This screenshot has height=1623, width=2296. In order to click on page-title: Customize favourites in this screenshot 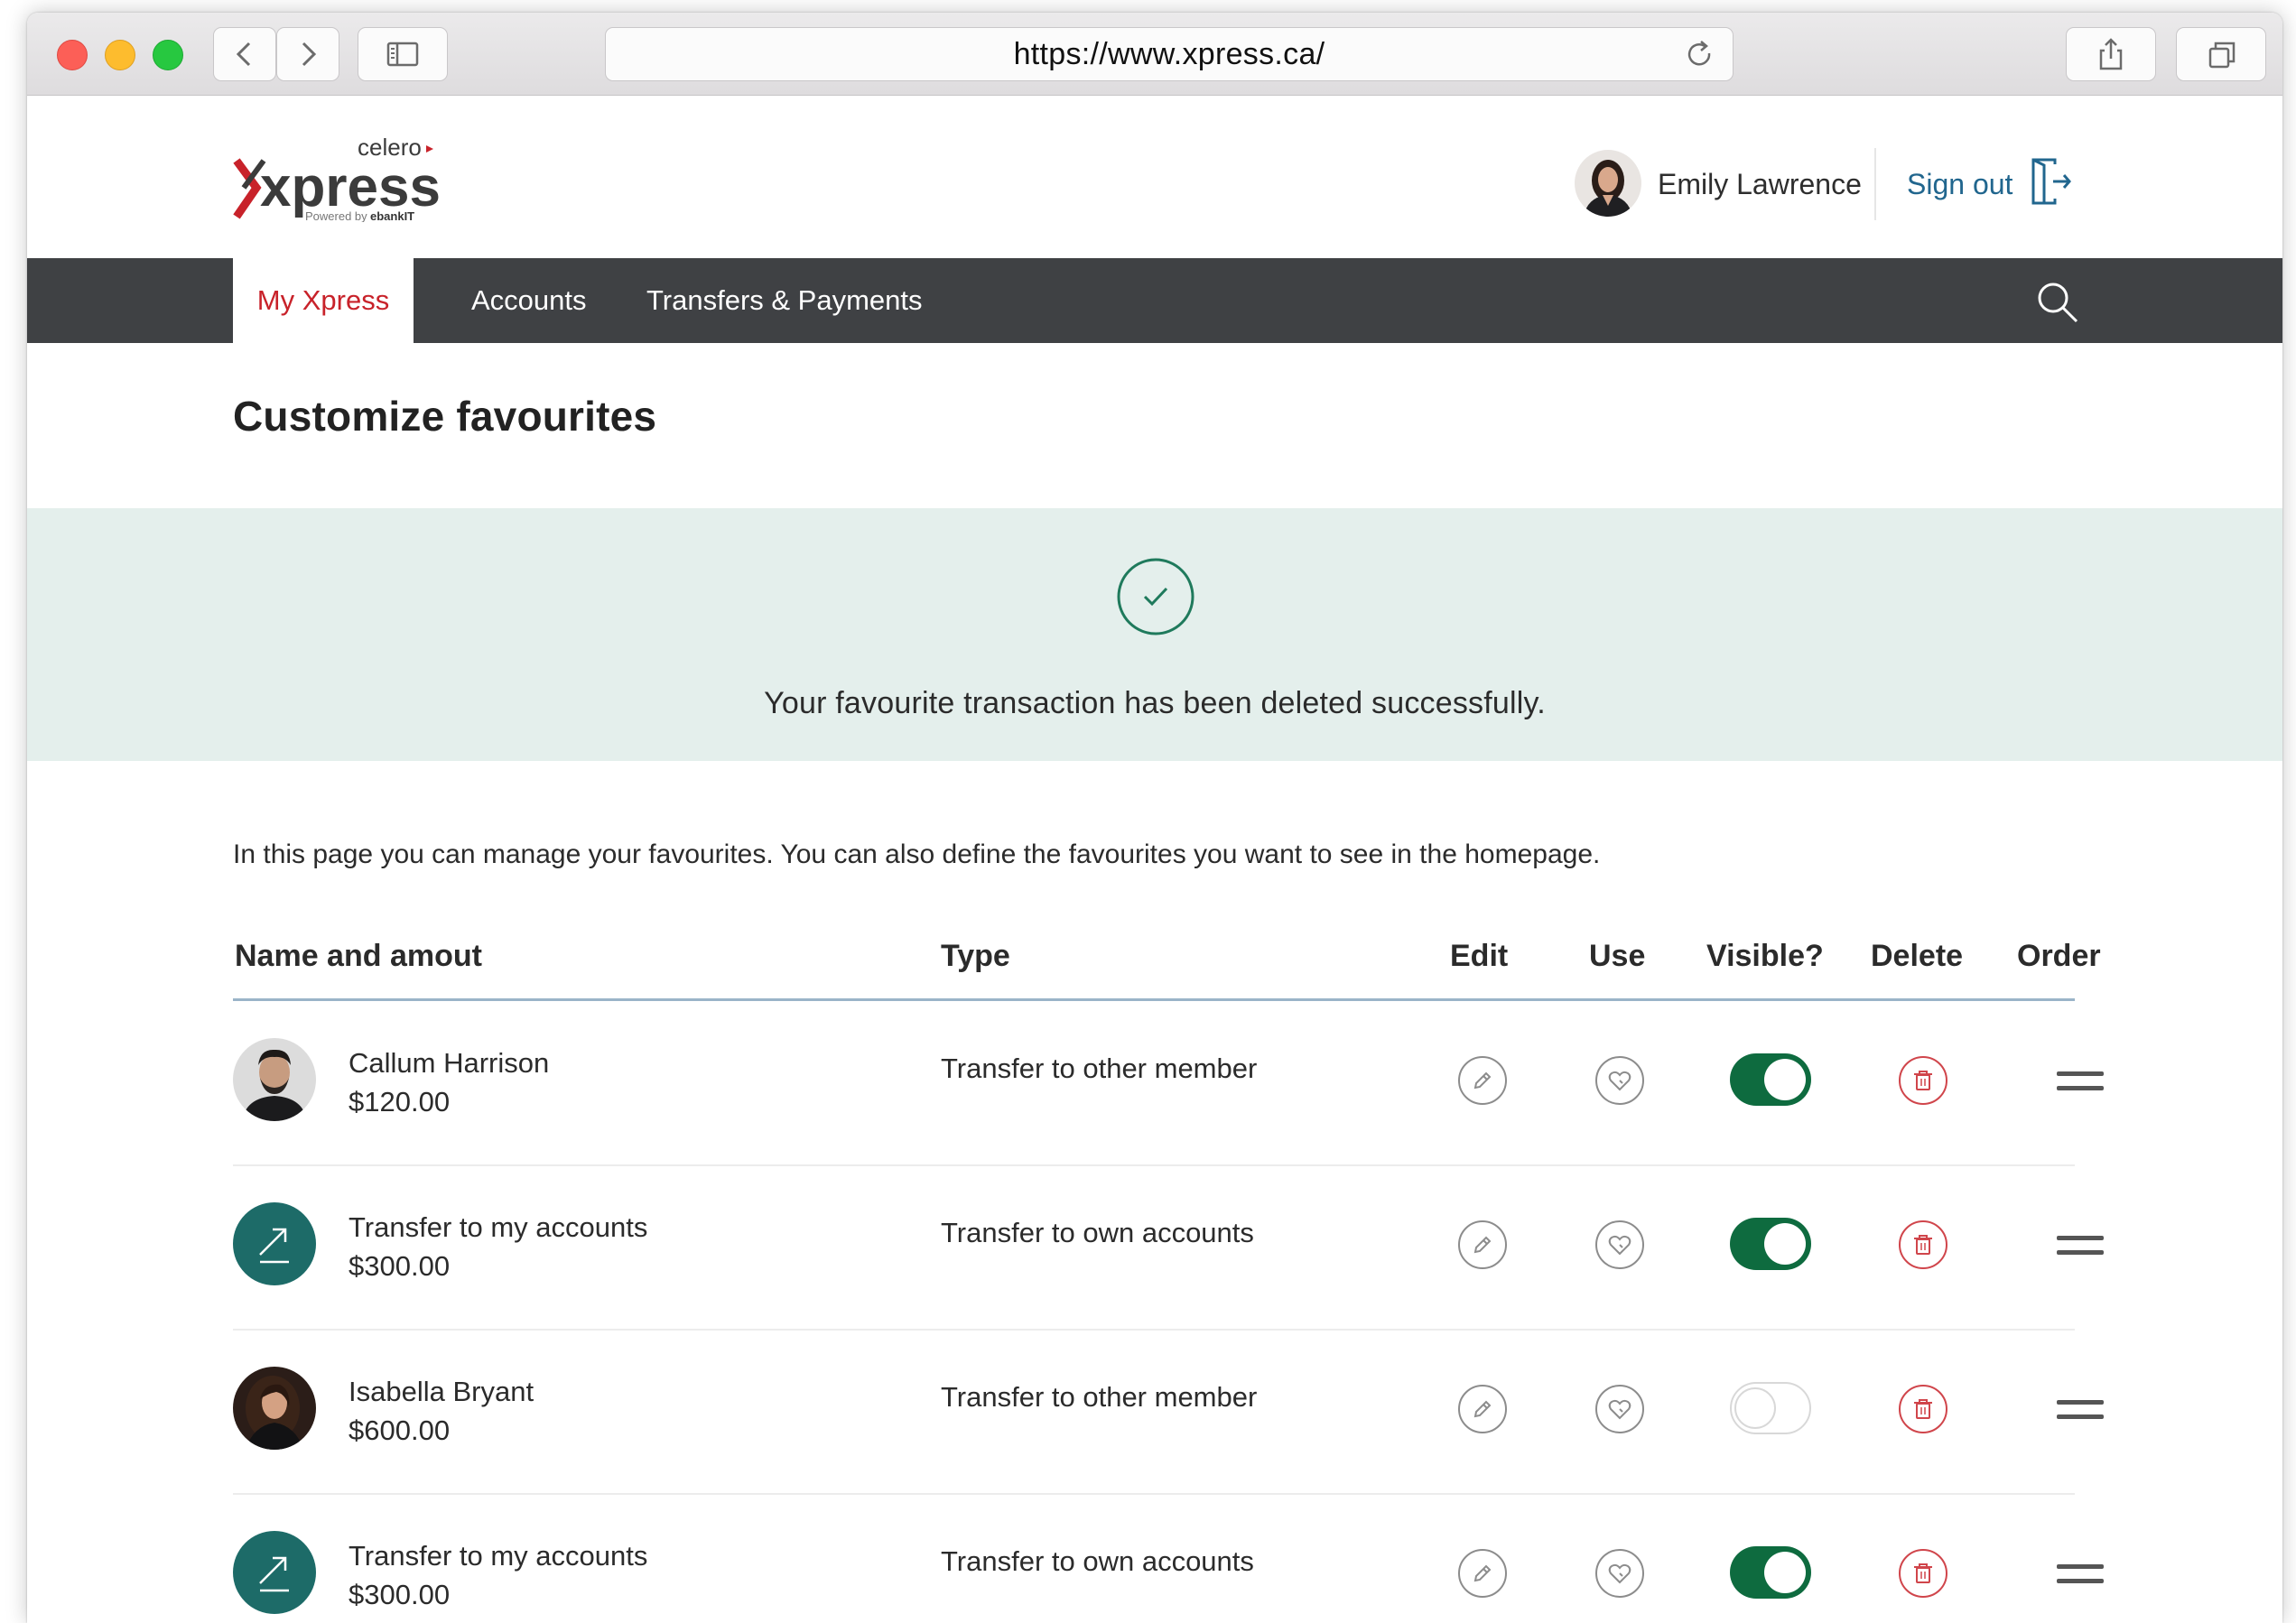, I will do `click(445, 416)`.